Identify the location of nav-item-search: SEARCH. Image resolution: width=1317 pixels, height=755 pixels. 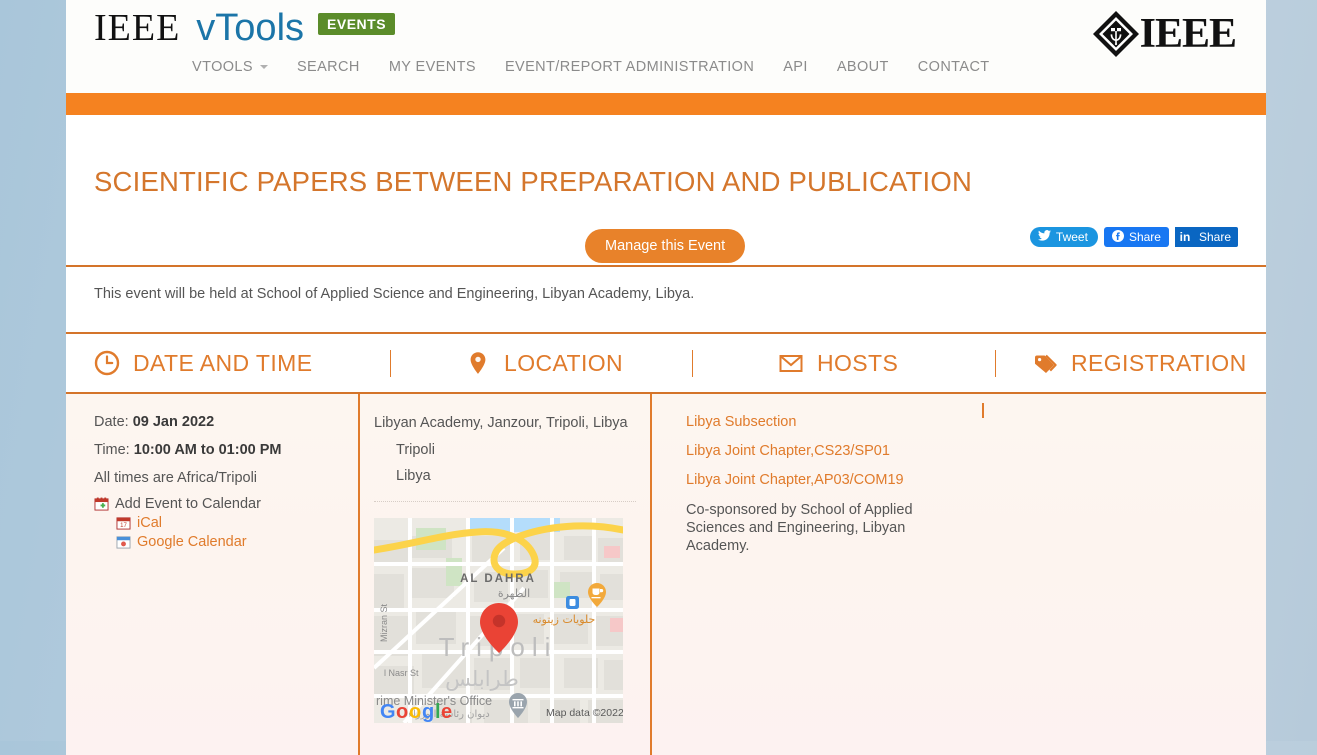
(328, 67).